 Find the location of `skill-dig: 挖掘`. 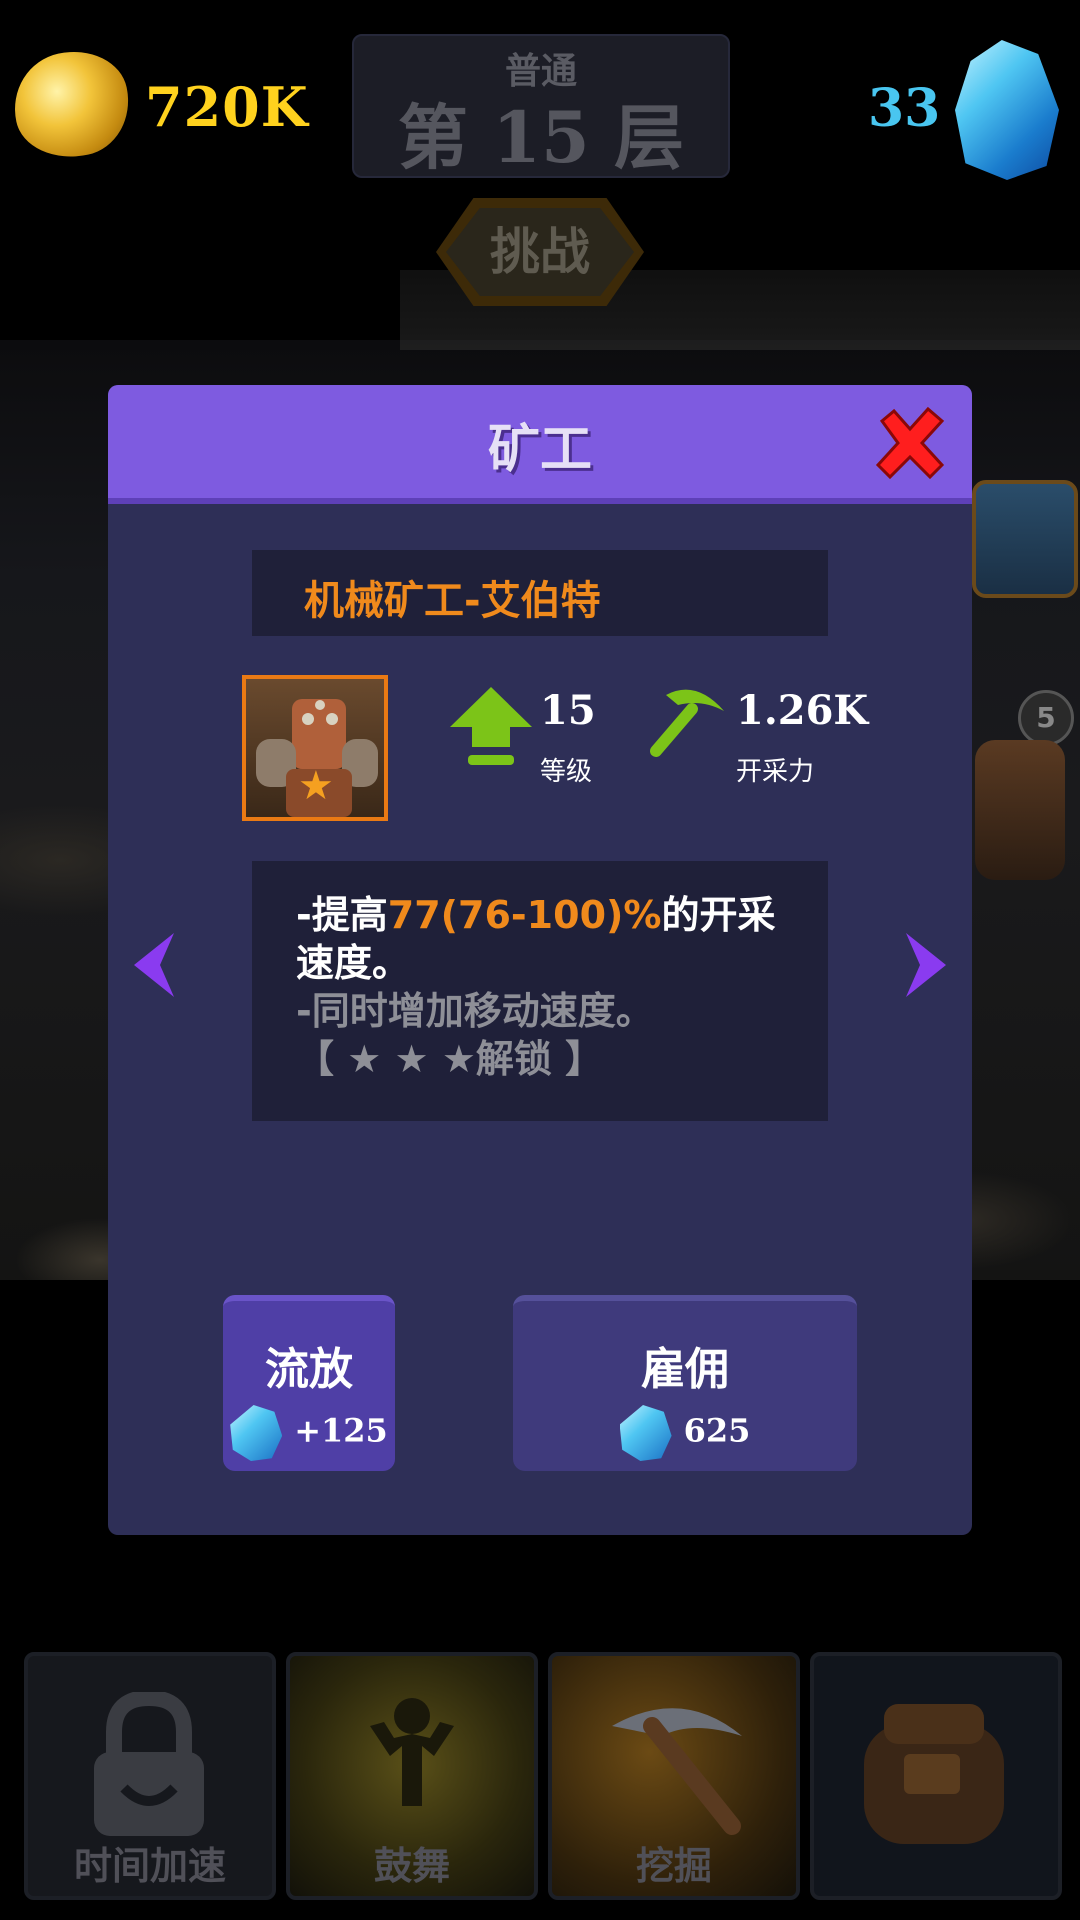

skill-dig: 挖掘 is located at coordinates (674, 1776).